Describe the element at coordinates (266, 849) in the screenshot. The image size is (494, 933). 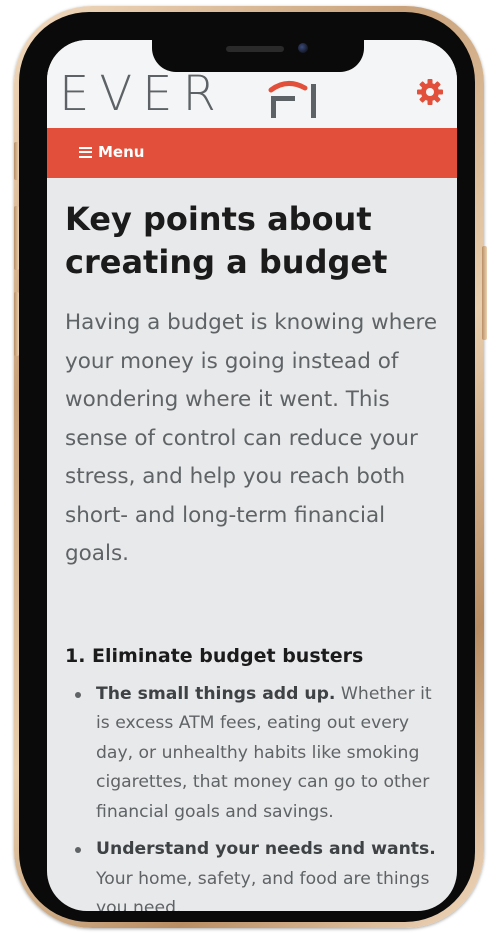
I see `bullet-bold-lead: Understand your needs and wants.` at that location.